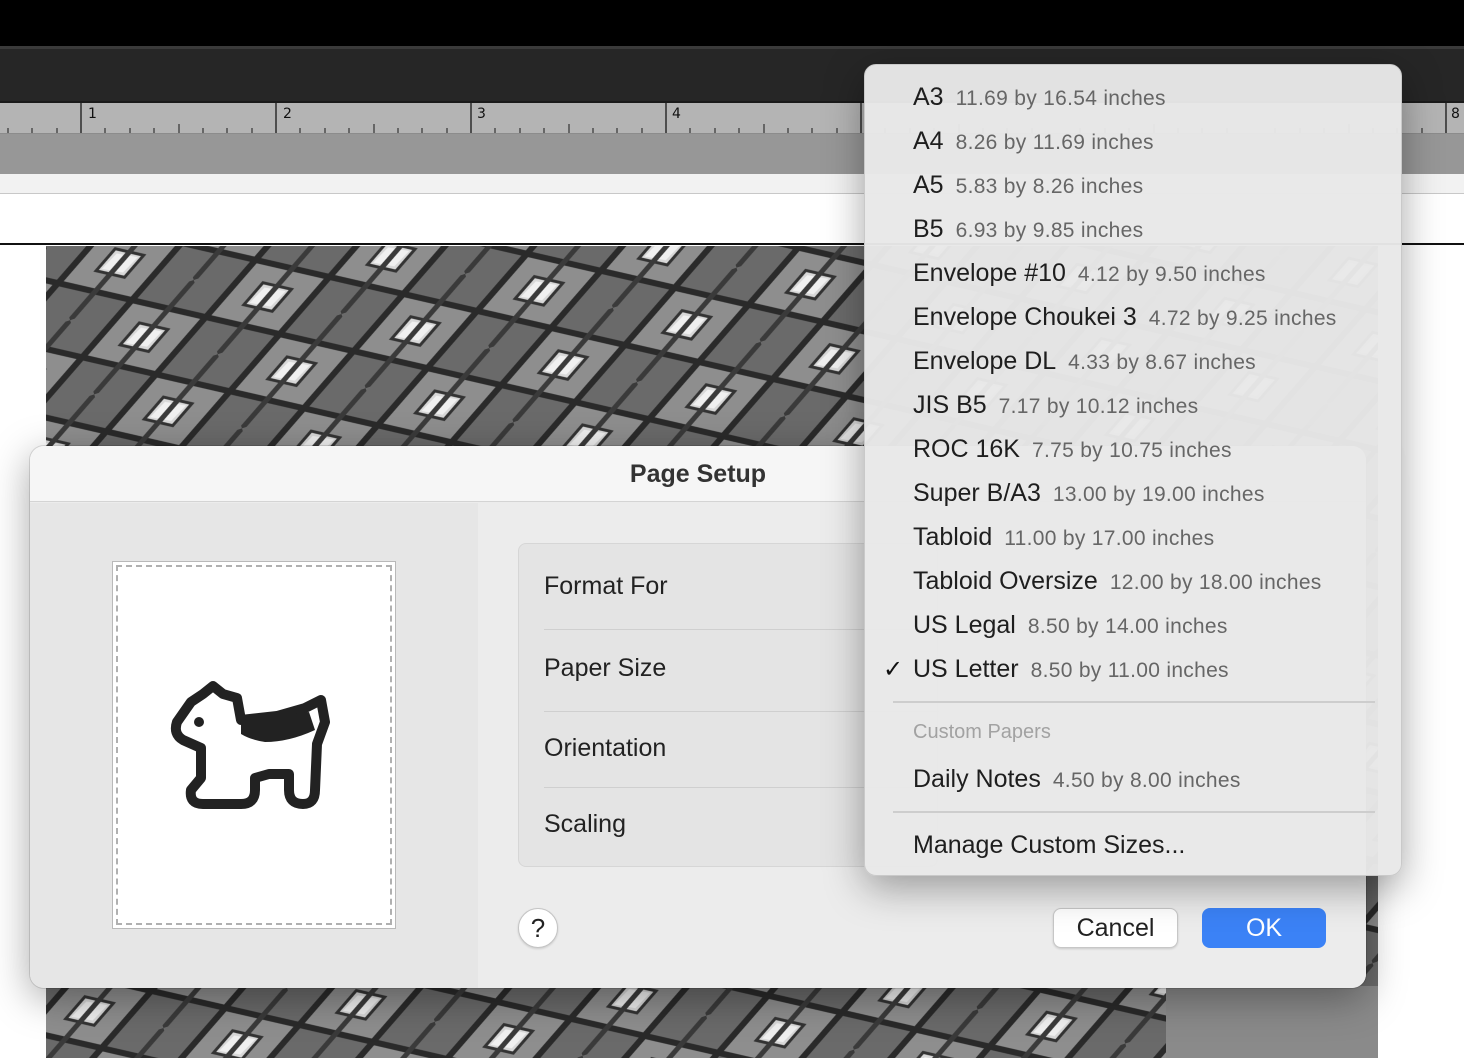 The height and width of the screenshot is (1058, 1464). I want to click on paper-name: Envelope Choukei 3, so click(1025, 317).